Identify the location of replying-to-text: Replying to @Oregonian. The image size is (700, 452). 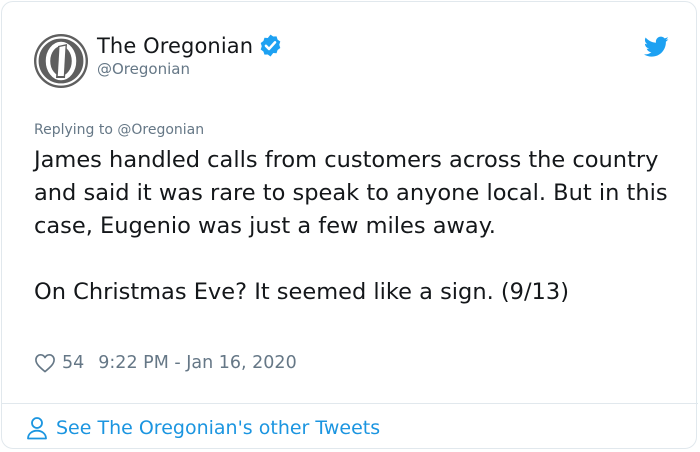
(119, 130).